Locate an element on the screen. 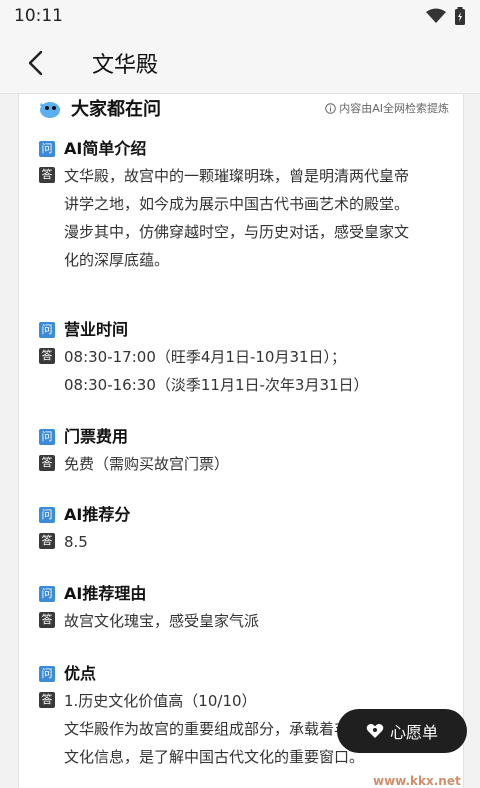 The image size is (480, 788). back-button is located at coordinates (36, 63).